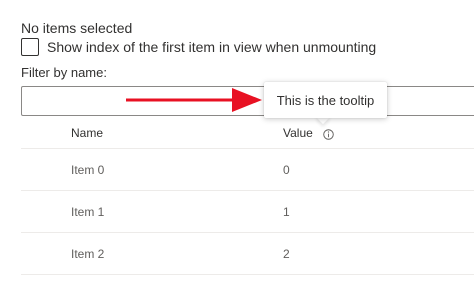 The width and height of the screenshot is (474, 285). What do you see at coordinates (325, 100) in the screenshot?
I see `tooltip: This is the tooltip` at bounding box center [325, 100].